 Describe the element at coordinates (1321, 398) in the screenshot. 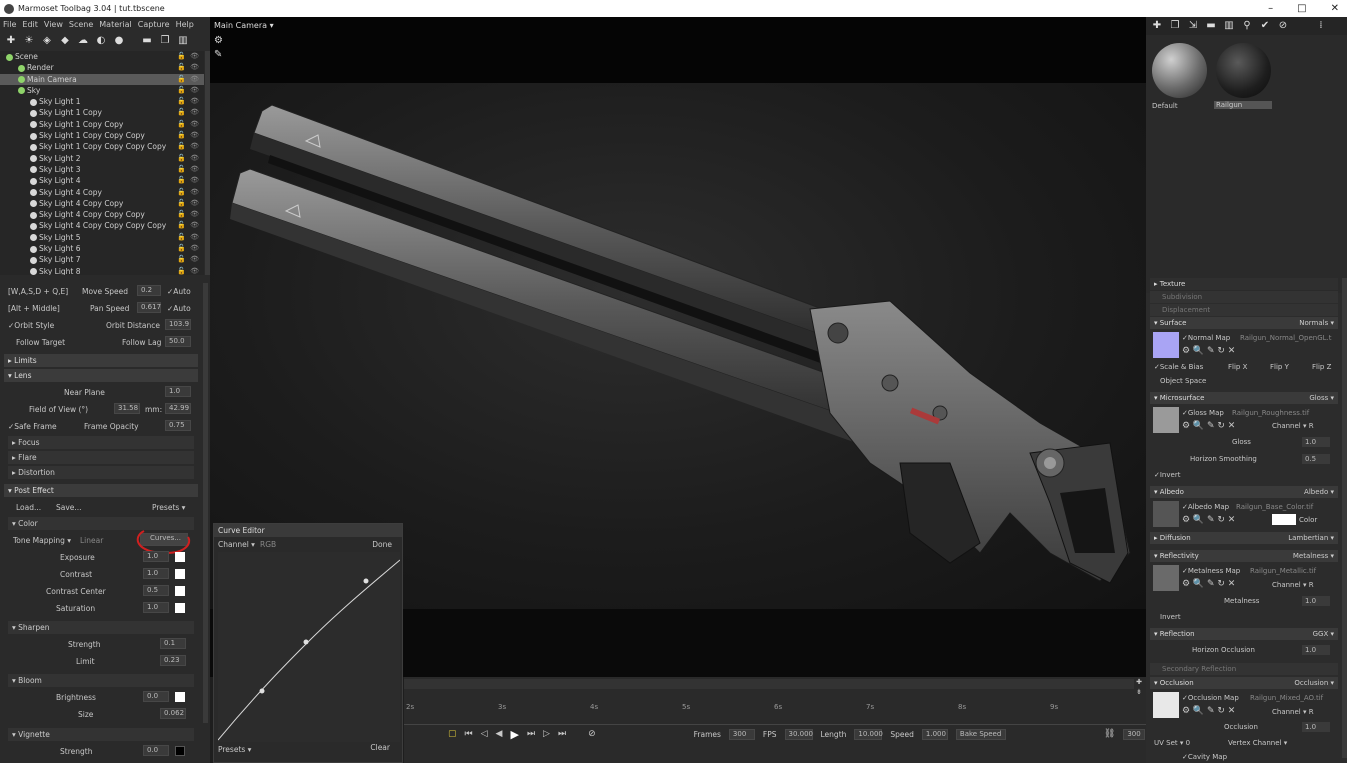

I see `microsurface-mode-dropdown: Gloss ▾` at that location.